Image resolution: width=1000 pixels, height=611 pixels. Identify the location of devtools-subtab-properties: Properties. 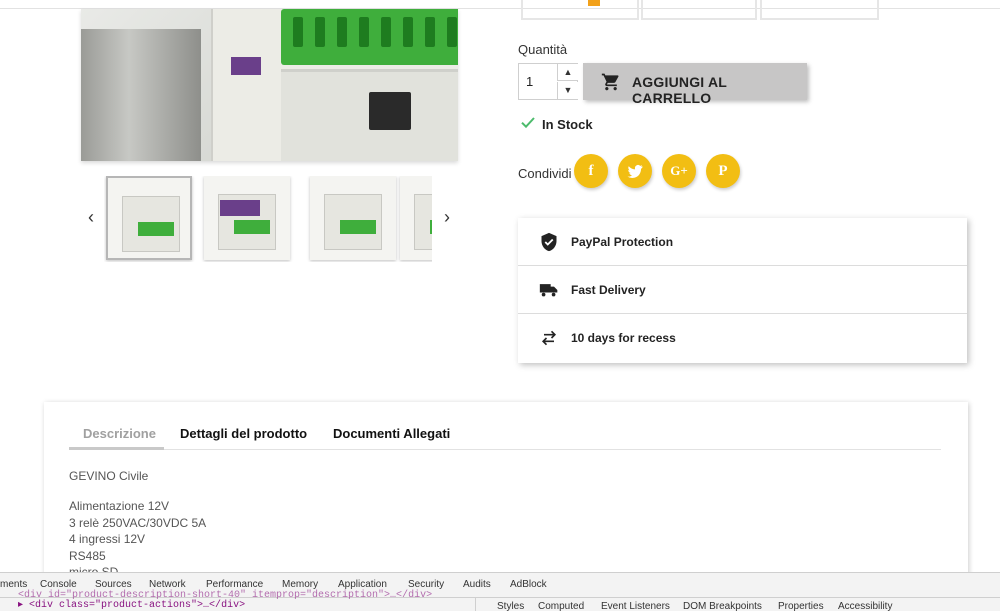
(801, 606).